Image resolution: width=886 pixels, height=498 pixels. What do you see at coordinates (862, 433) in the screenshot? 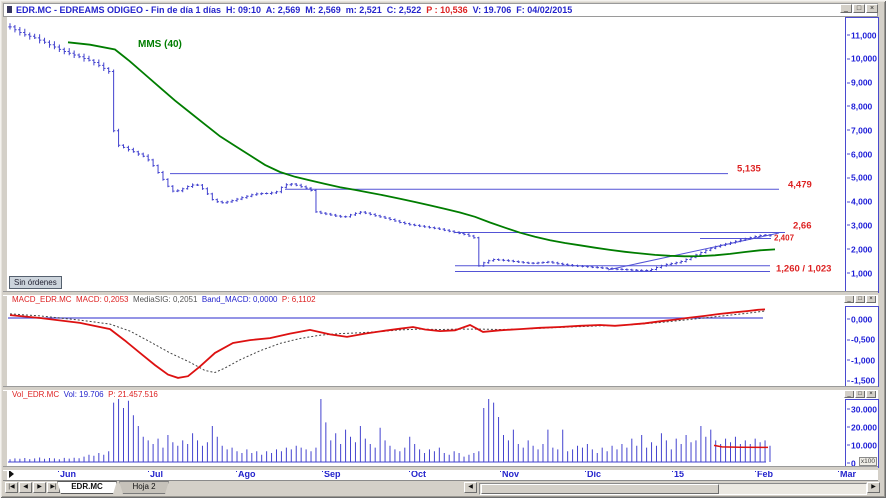
I see `volume-axis: x100 30.000 20.000 10.000 0` at bounding box center [862, 433].